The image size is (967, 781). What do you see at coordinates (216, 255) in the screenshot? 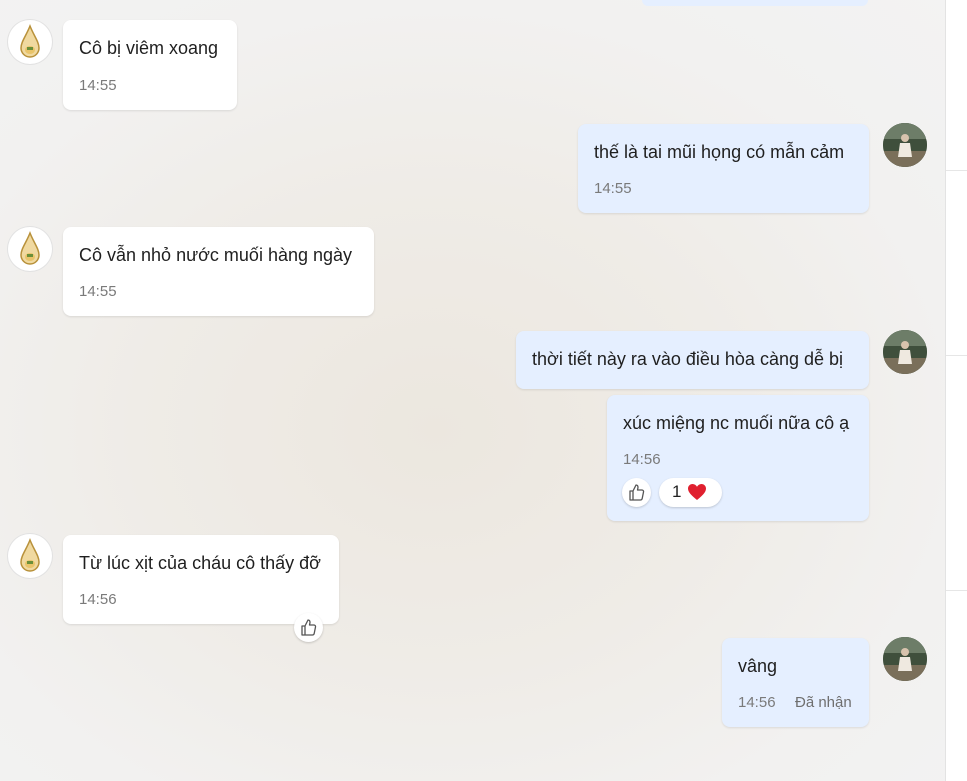
I see `message-text: Cô vẫn nhỏ nước muối hàng ngày` at bounding box center [216, 255].